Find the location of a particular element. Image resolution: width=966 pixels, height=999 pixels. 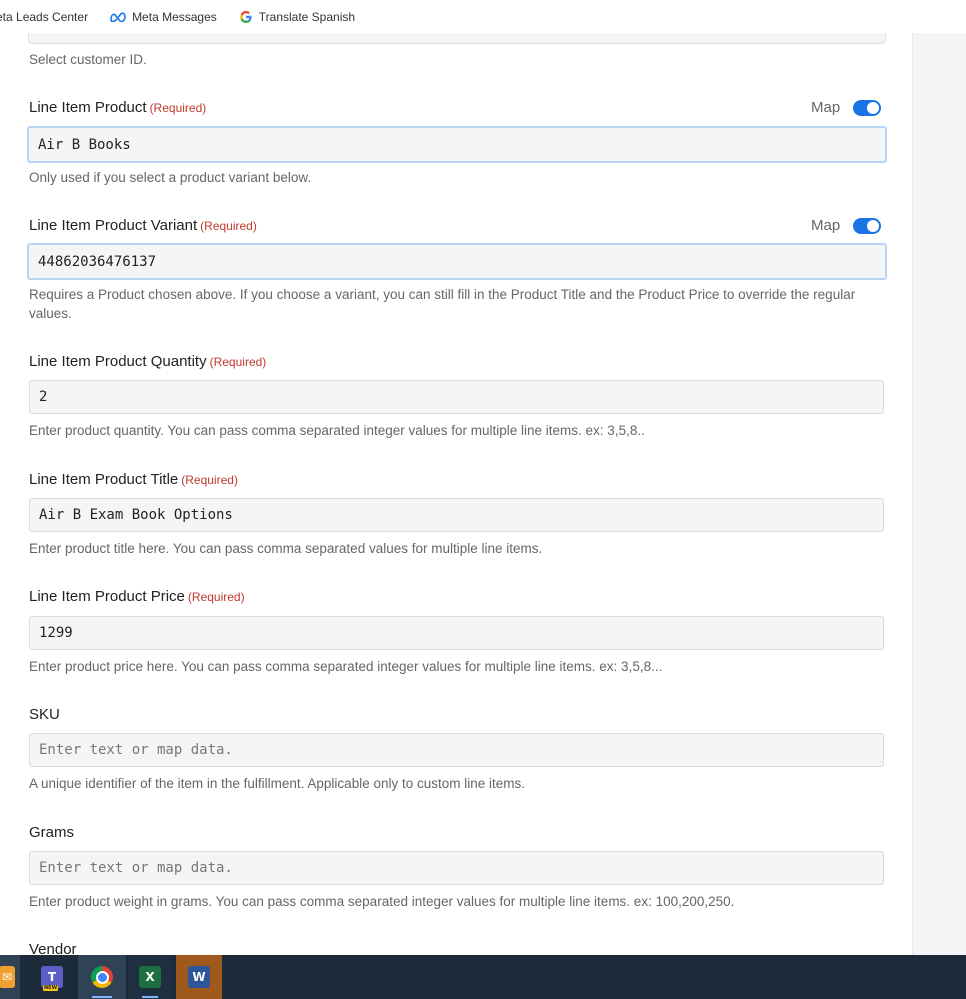

variant-input: 44862036476137 is located at coordinates (457, 261).